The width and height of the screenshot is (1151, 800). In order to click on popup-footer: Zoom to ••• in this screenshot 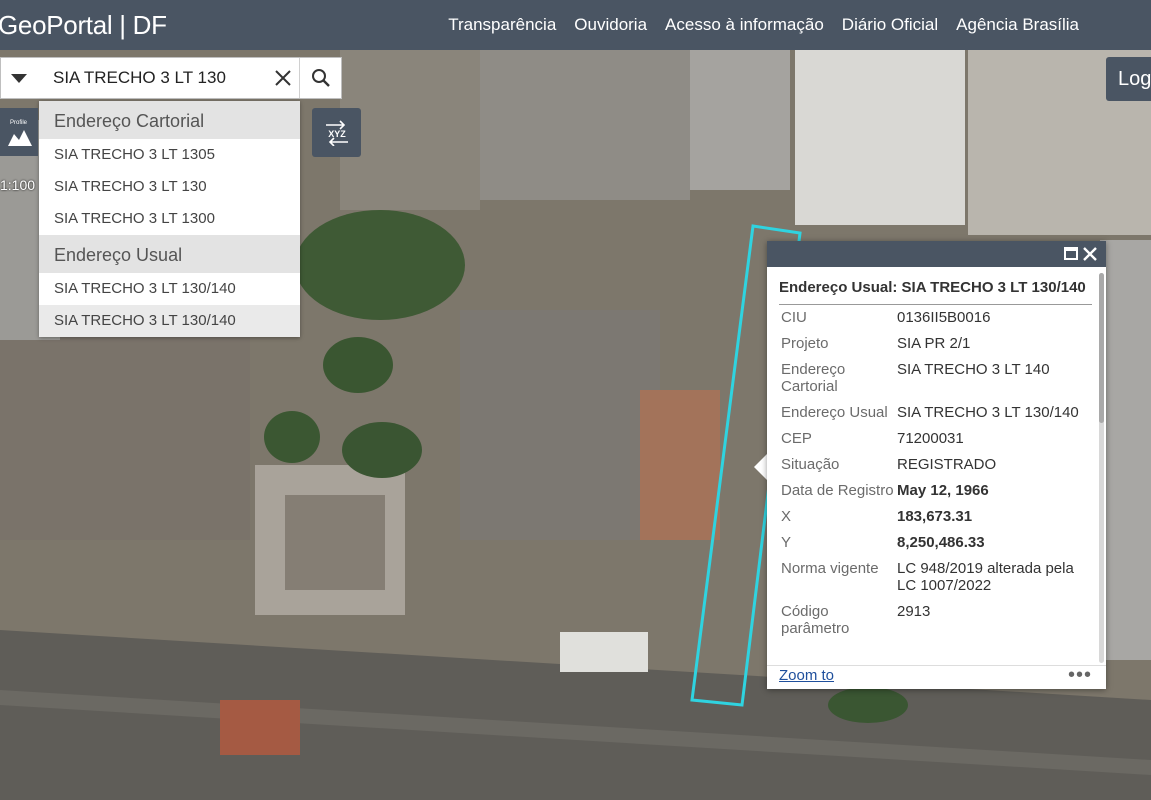, I will do `click(936, 676)`.